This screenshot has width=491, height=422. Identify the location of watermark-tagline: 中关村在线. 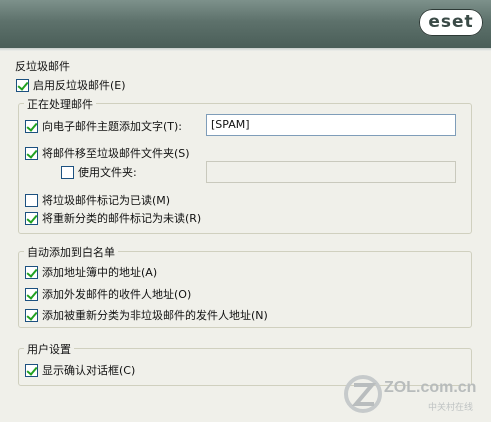
(451, 408).